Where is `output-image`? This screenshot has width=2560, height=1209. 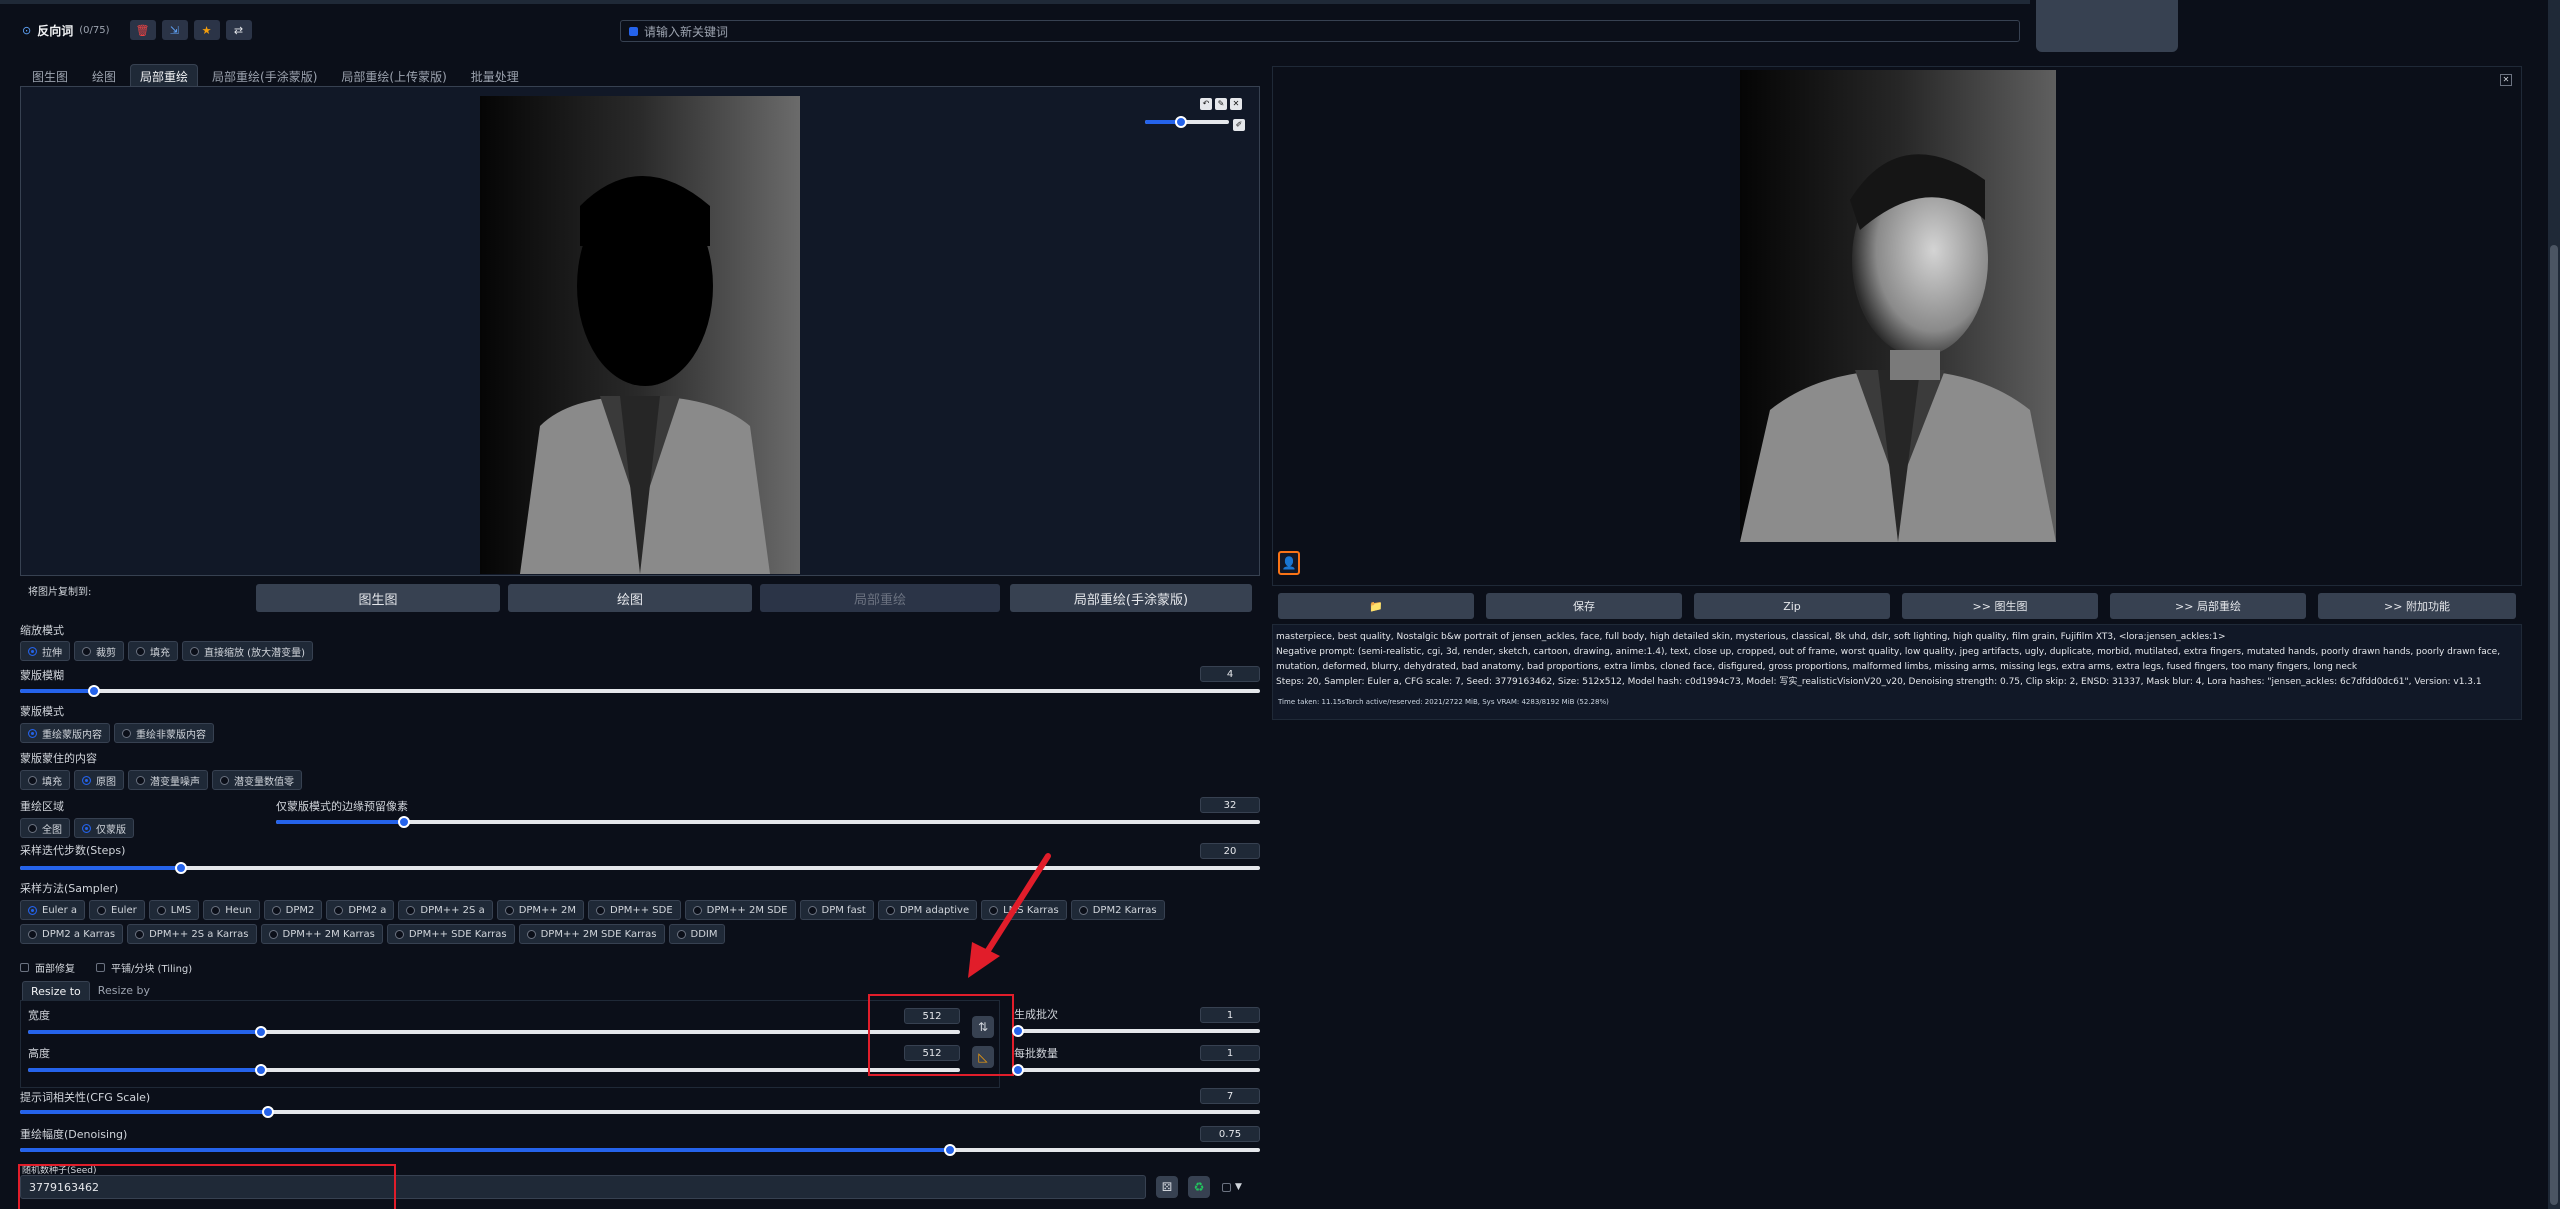 output-image is located at coordinates (1898, 306).